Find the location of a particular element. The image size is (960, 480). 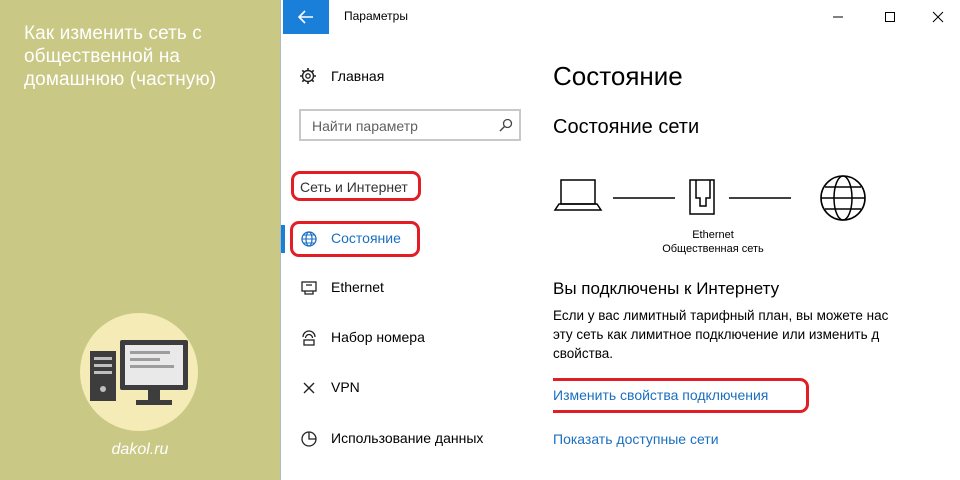

search-input: Найти параметр is located at coordinates (410, 125).